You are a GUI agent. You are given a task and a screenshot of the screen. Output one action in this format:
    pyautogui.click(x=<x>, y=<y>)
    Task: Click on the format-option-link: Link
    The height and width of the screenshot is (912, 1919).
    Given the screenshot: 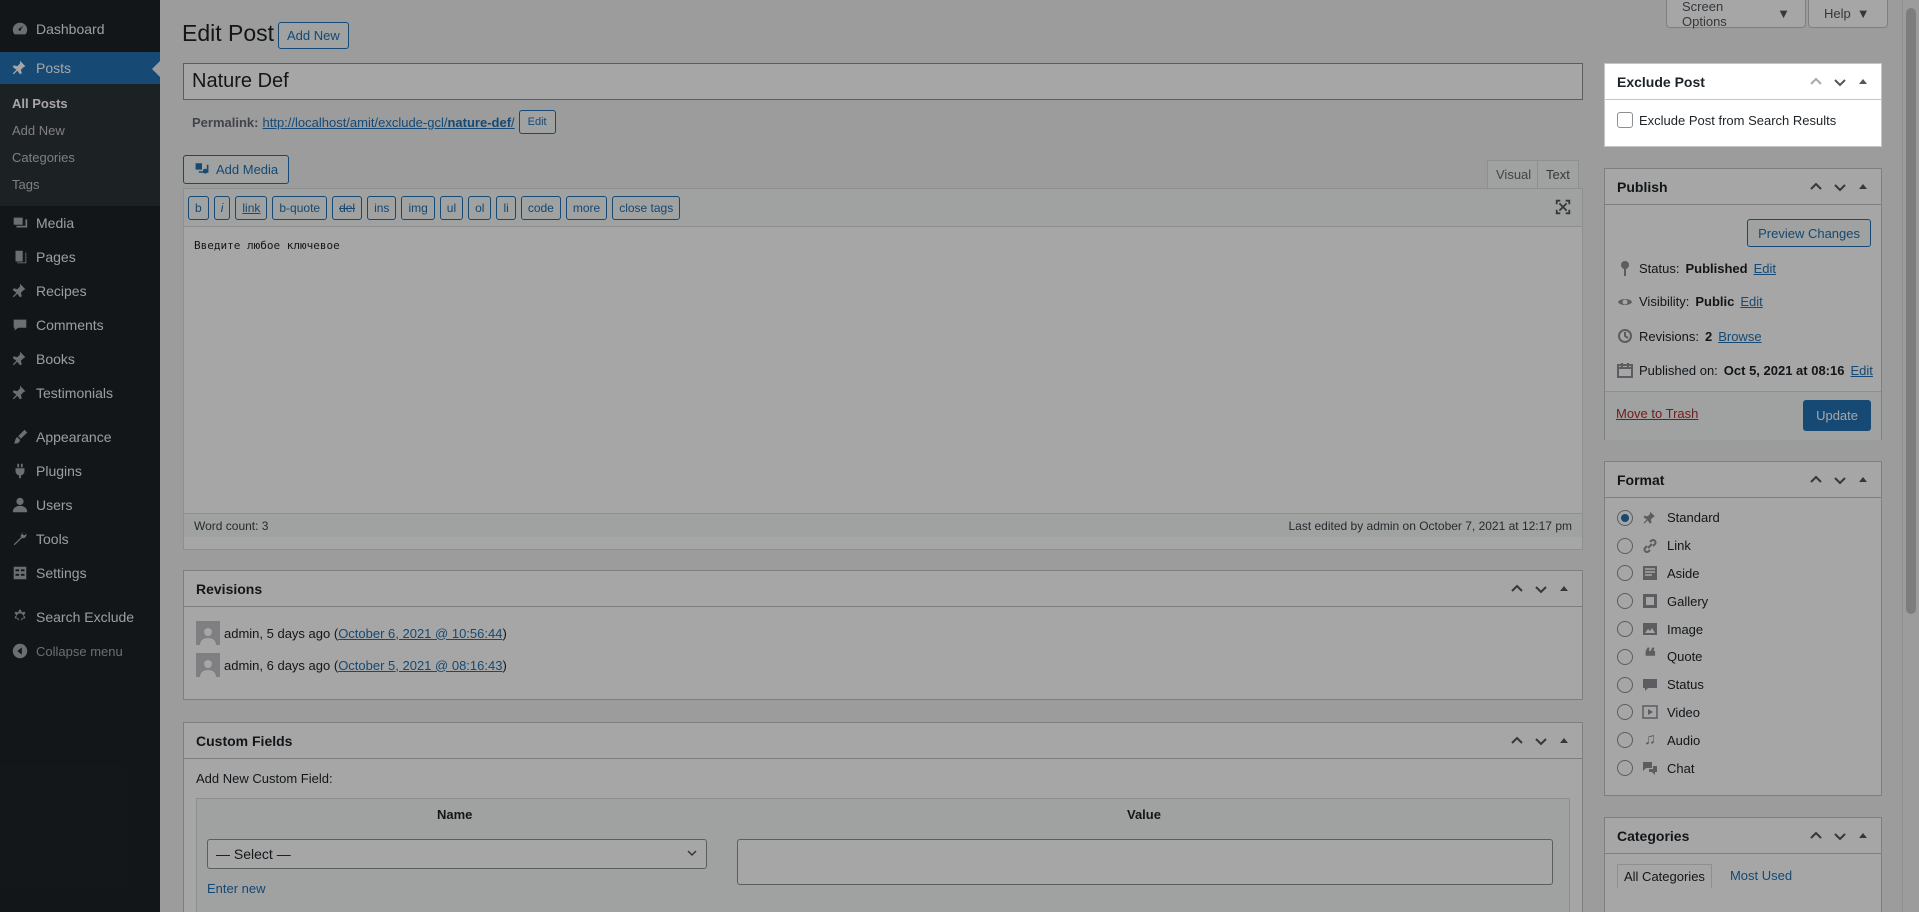 What is the action you would take?
    pyautogui.click(x=1743, y=546)
    